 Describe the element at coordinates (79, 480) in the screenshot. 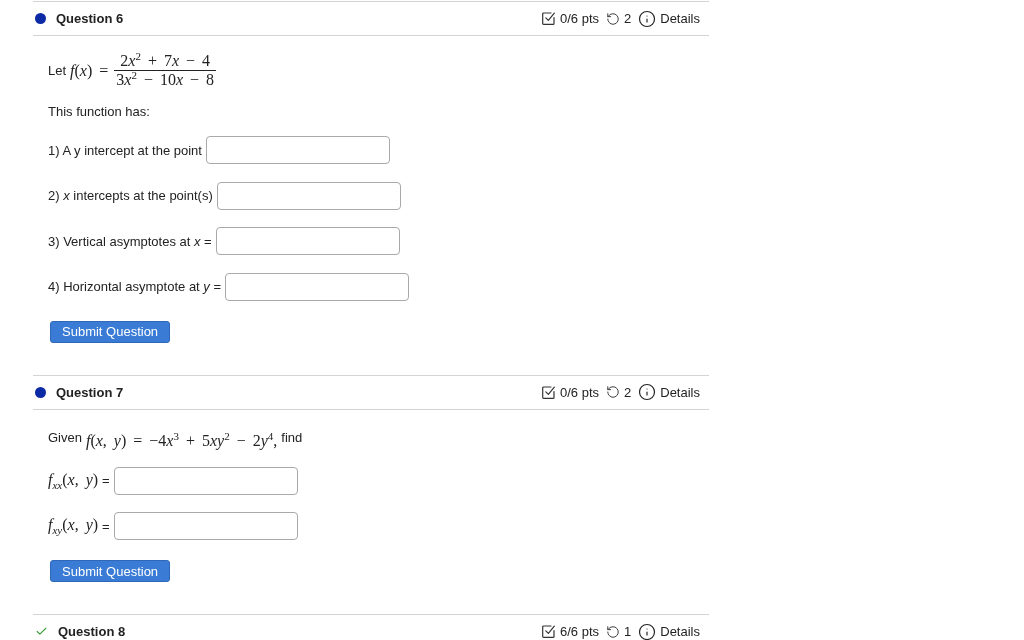

I see `answer-label: f$_{xx}$(x, y) =` at that location.